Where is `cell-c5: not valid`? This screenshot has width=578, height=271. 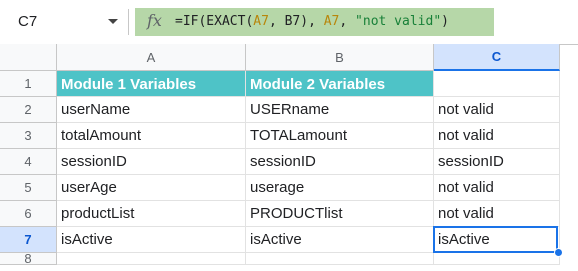 cell-c5: not valid is located at coordinates (497, 188).